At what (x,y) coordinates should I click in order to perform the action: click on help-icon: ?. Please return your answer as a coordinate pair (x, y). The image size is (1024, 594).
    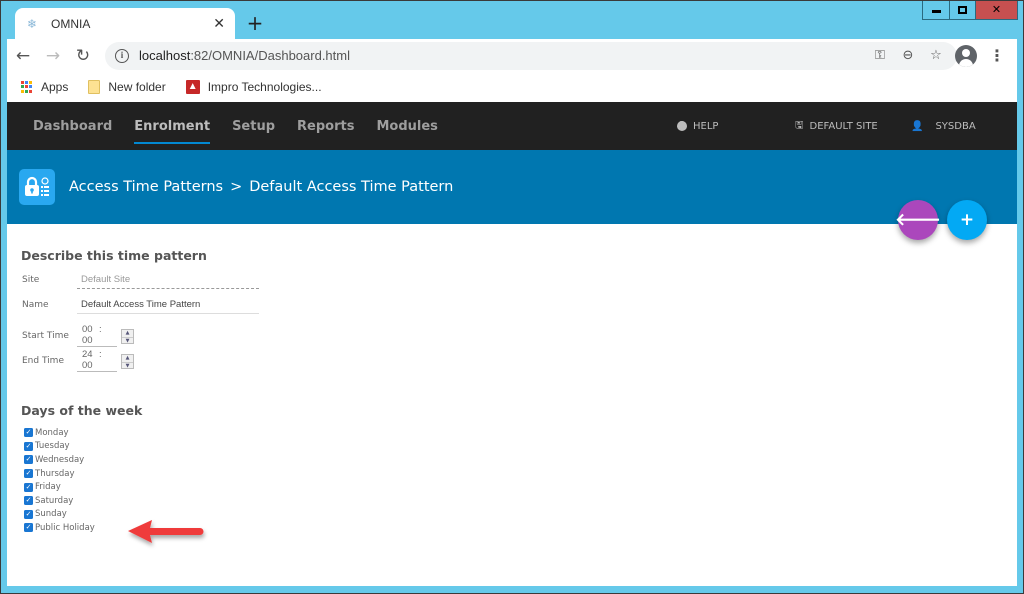
    Looking at the image, I should click on (682, 126).